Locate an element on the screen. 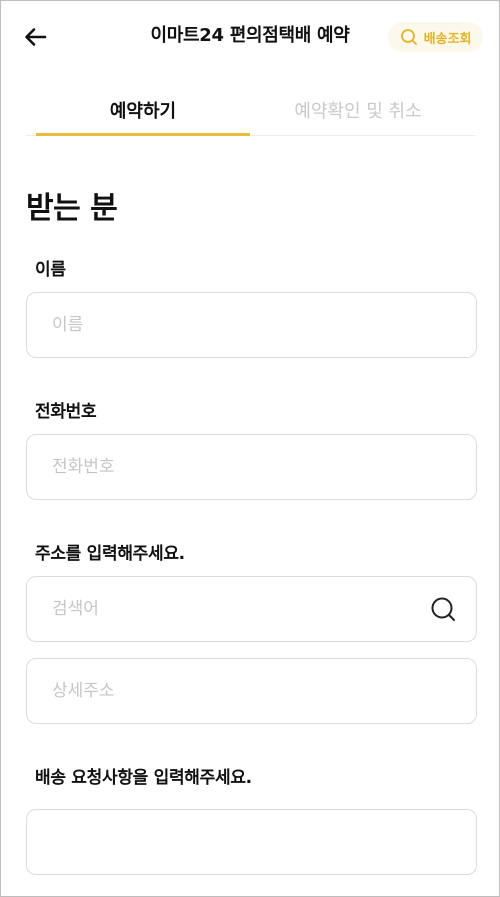 The image size is (500, 897). active-tab-indicator is located at coordinates (143, 134).